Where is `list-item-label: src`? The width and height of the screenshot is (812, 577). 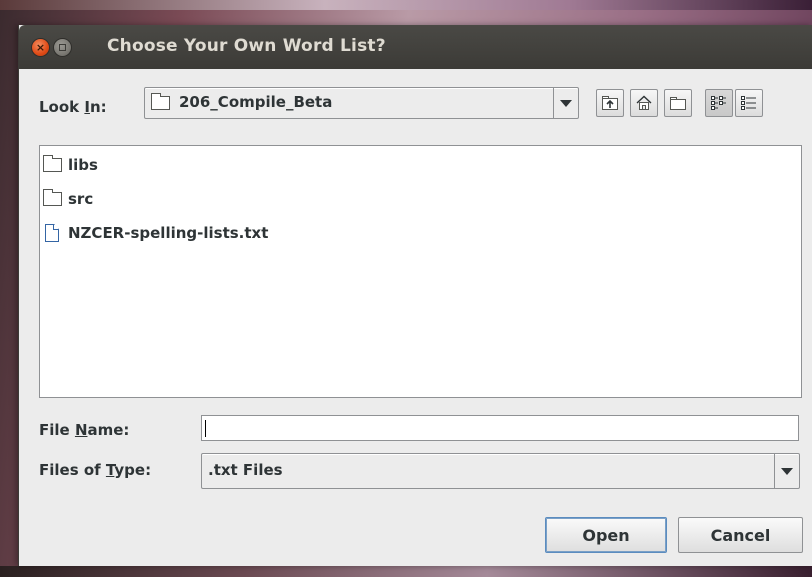
list-item-label: src is located at coordinates (81, 199).